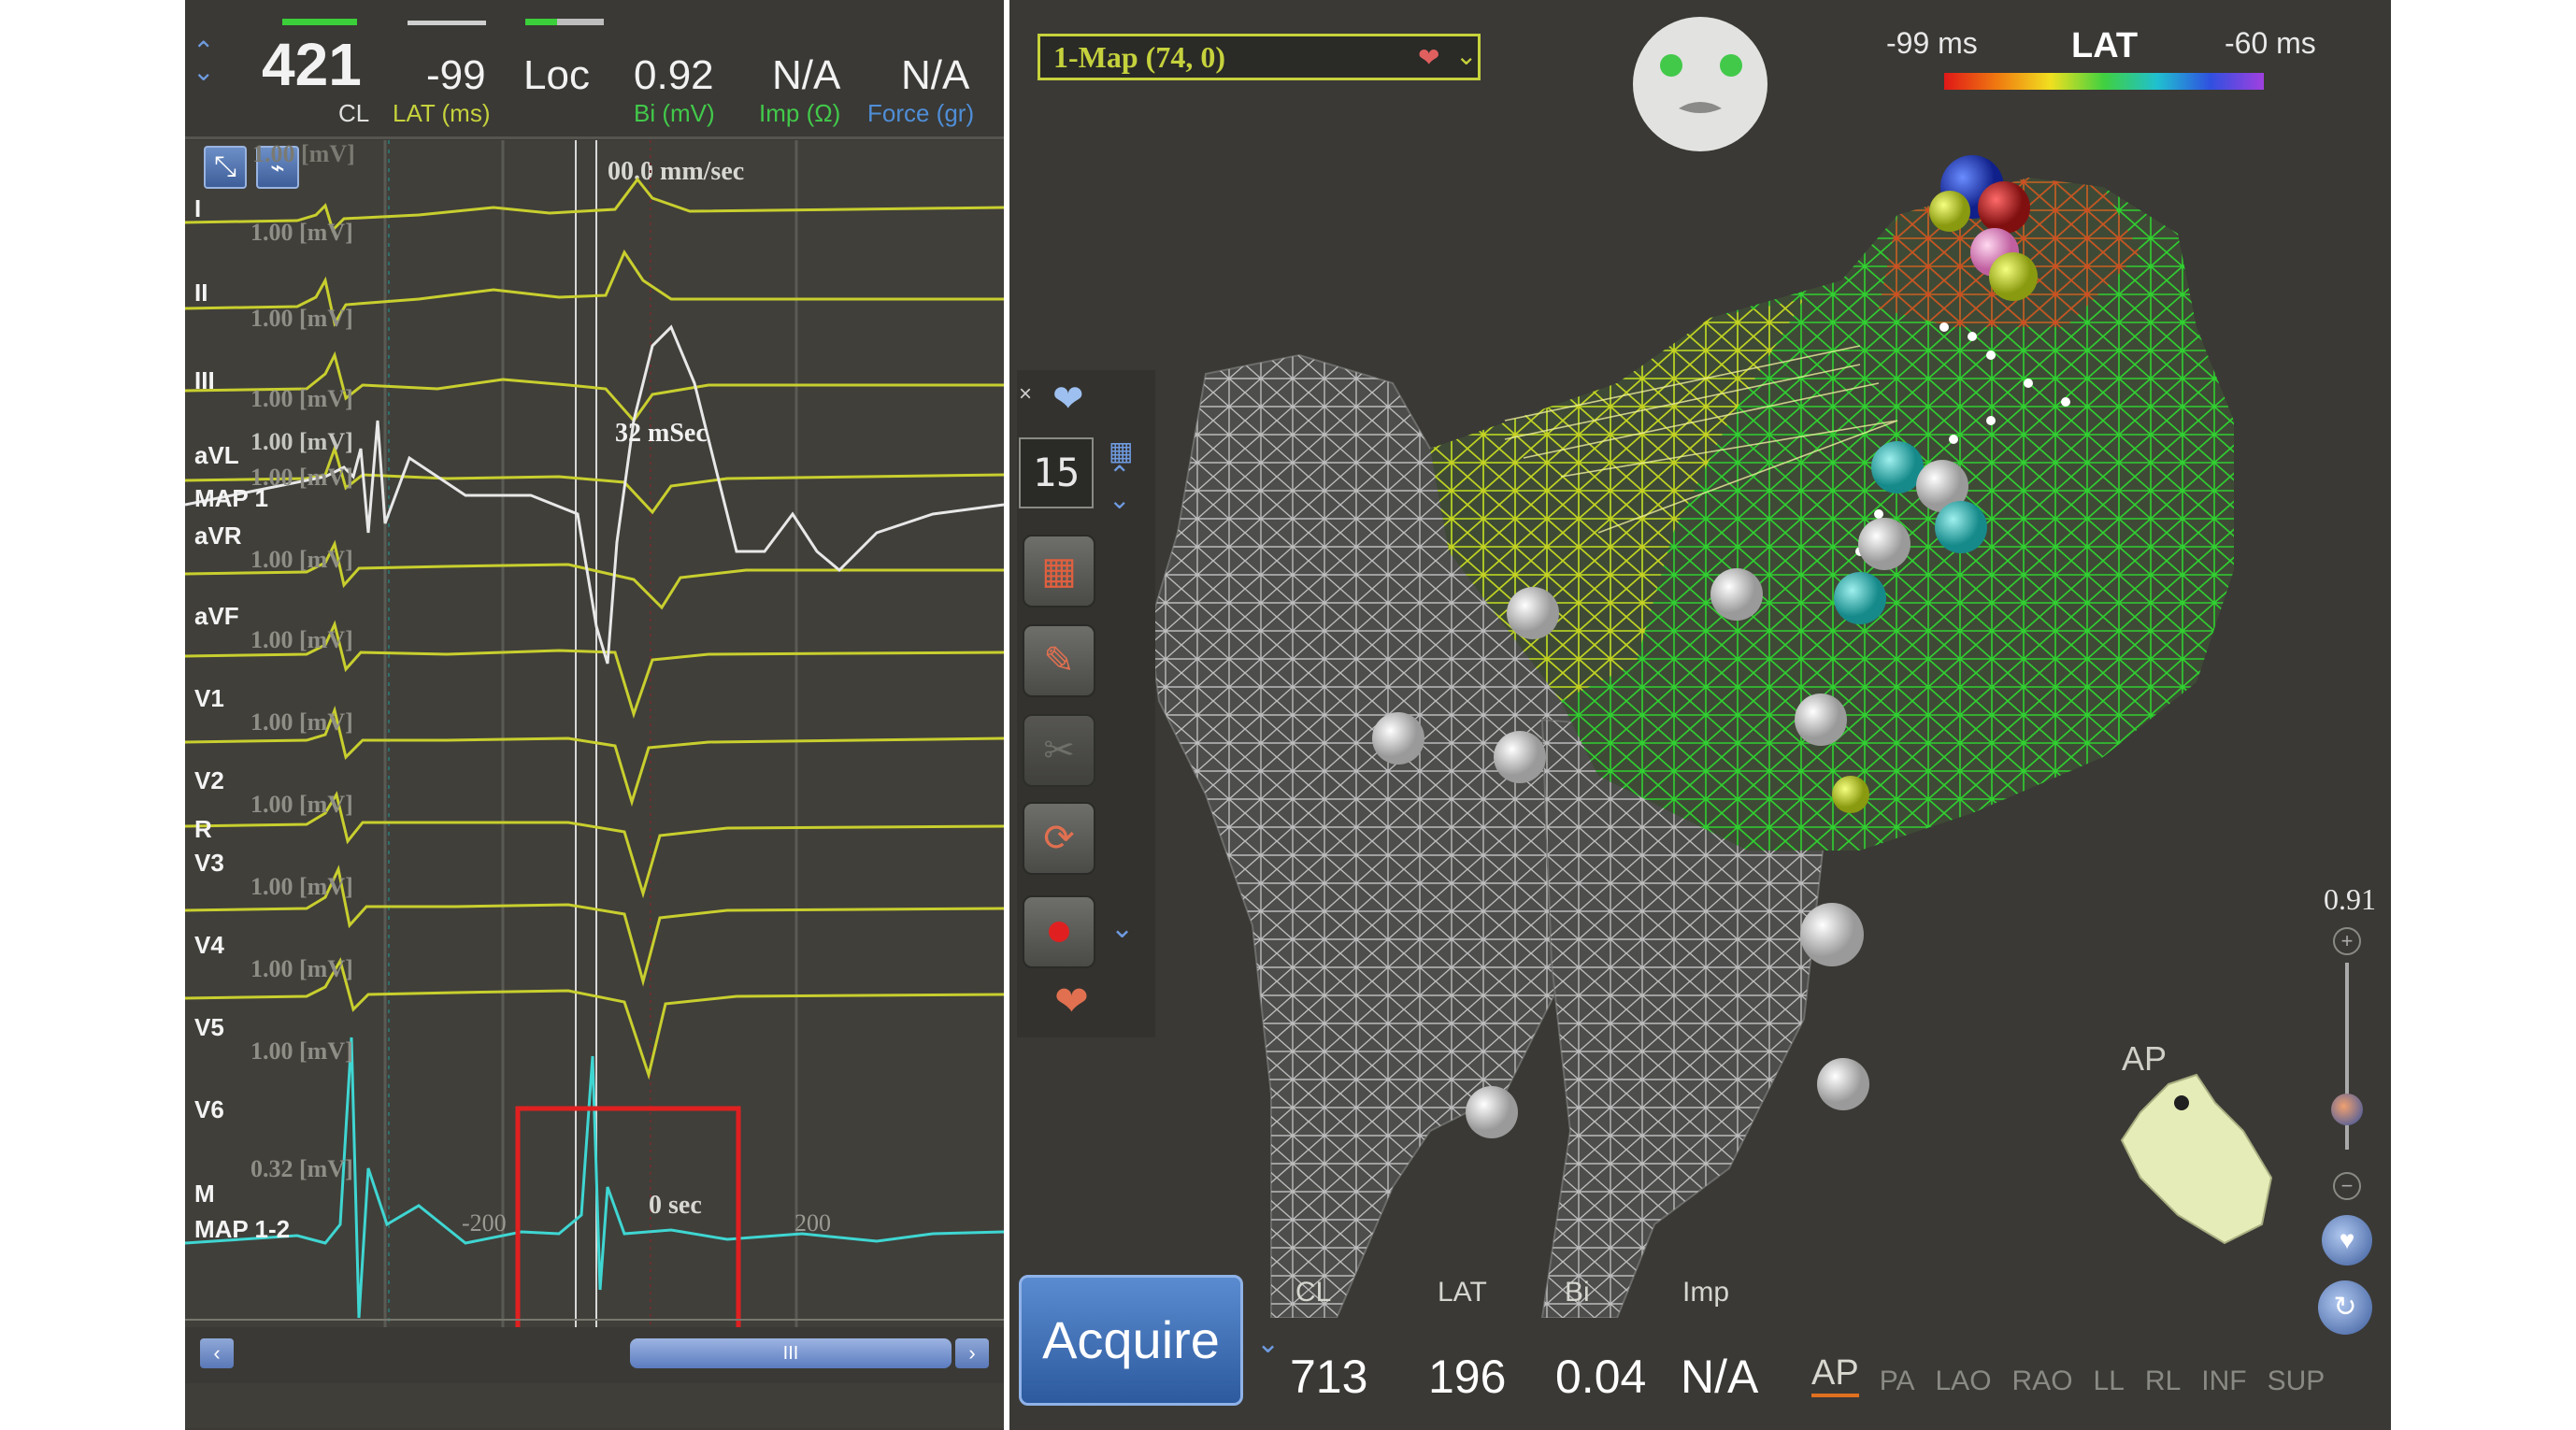  What do you see at coordinates (800, 113) in the screenshot?
I see `imp-label: Imp (Ω)` at bounding box center [800, 113].